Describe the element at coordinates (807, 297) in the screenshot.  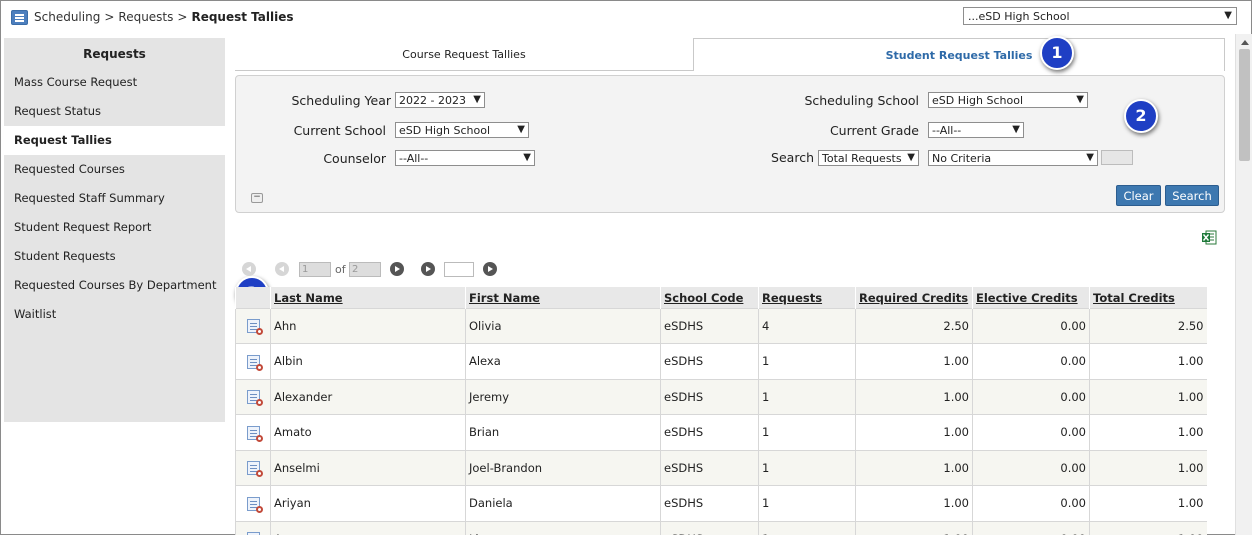
I see `column-header-requests: Requests` at that location.